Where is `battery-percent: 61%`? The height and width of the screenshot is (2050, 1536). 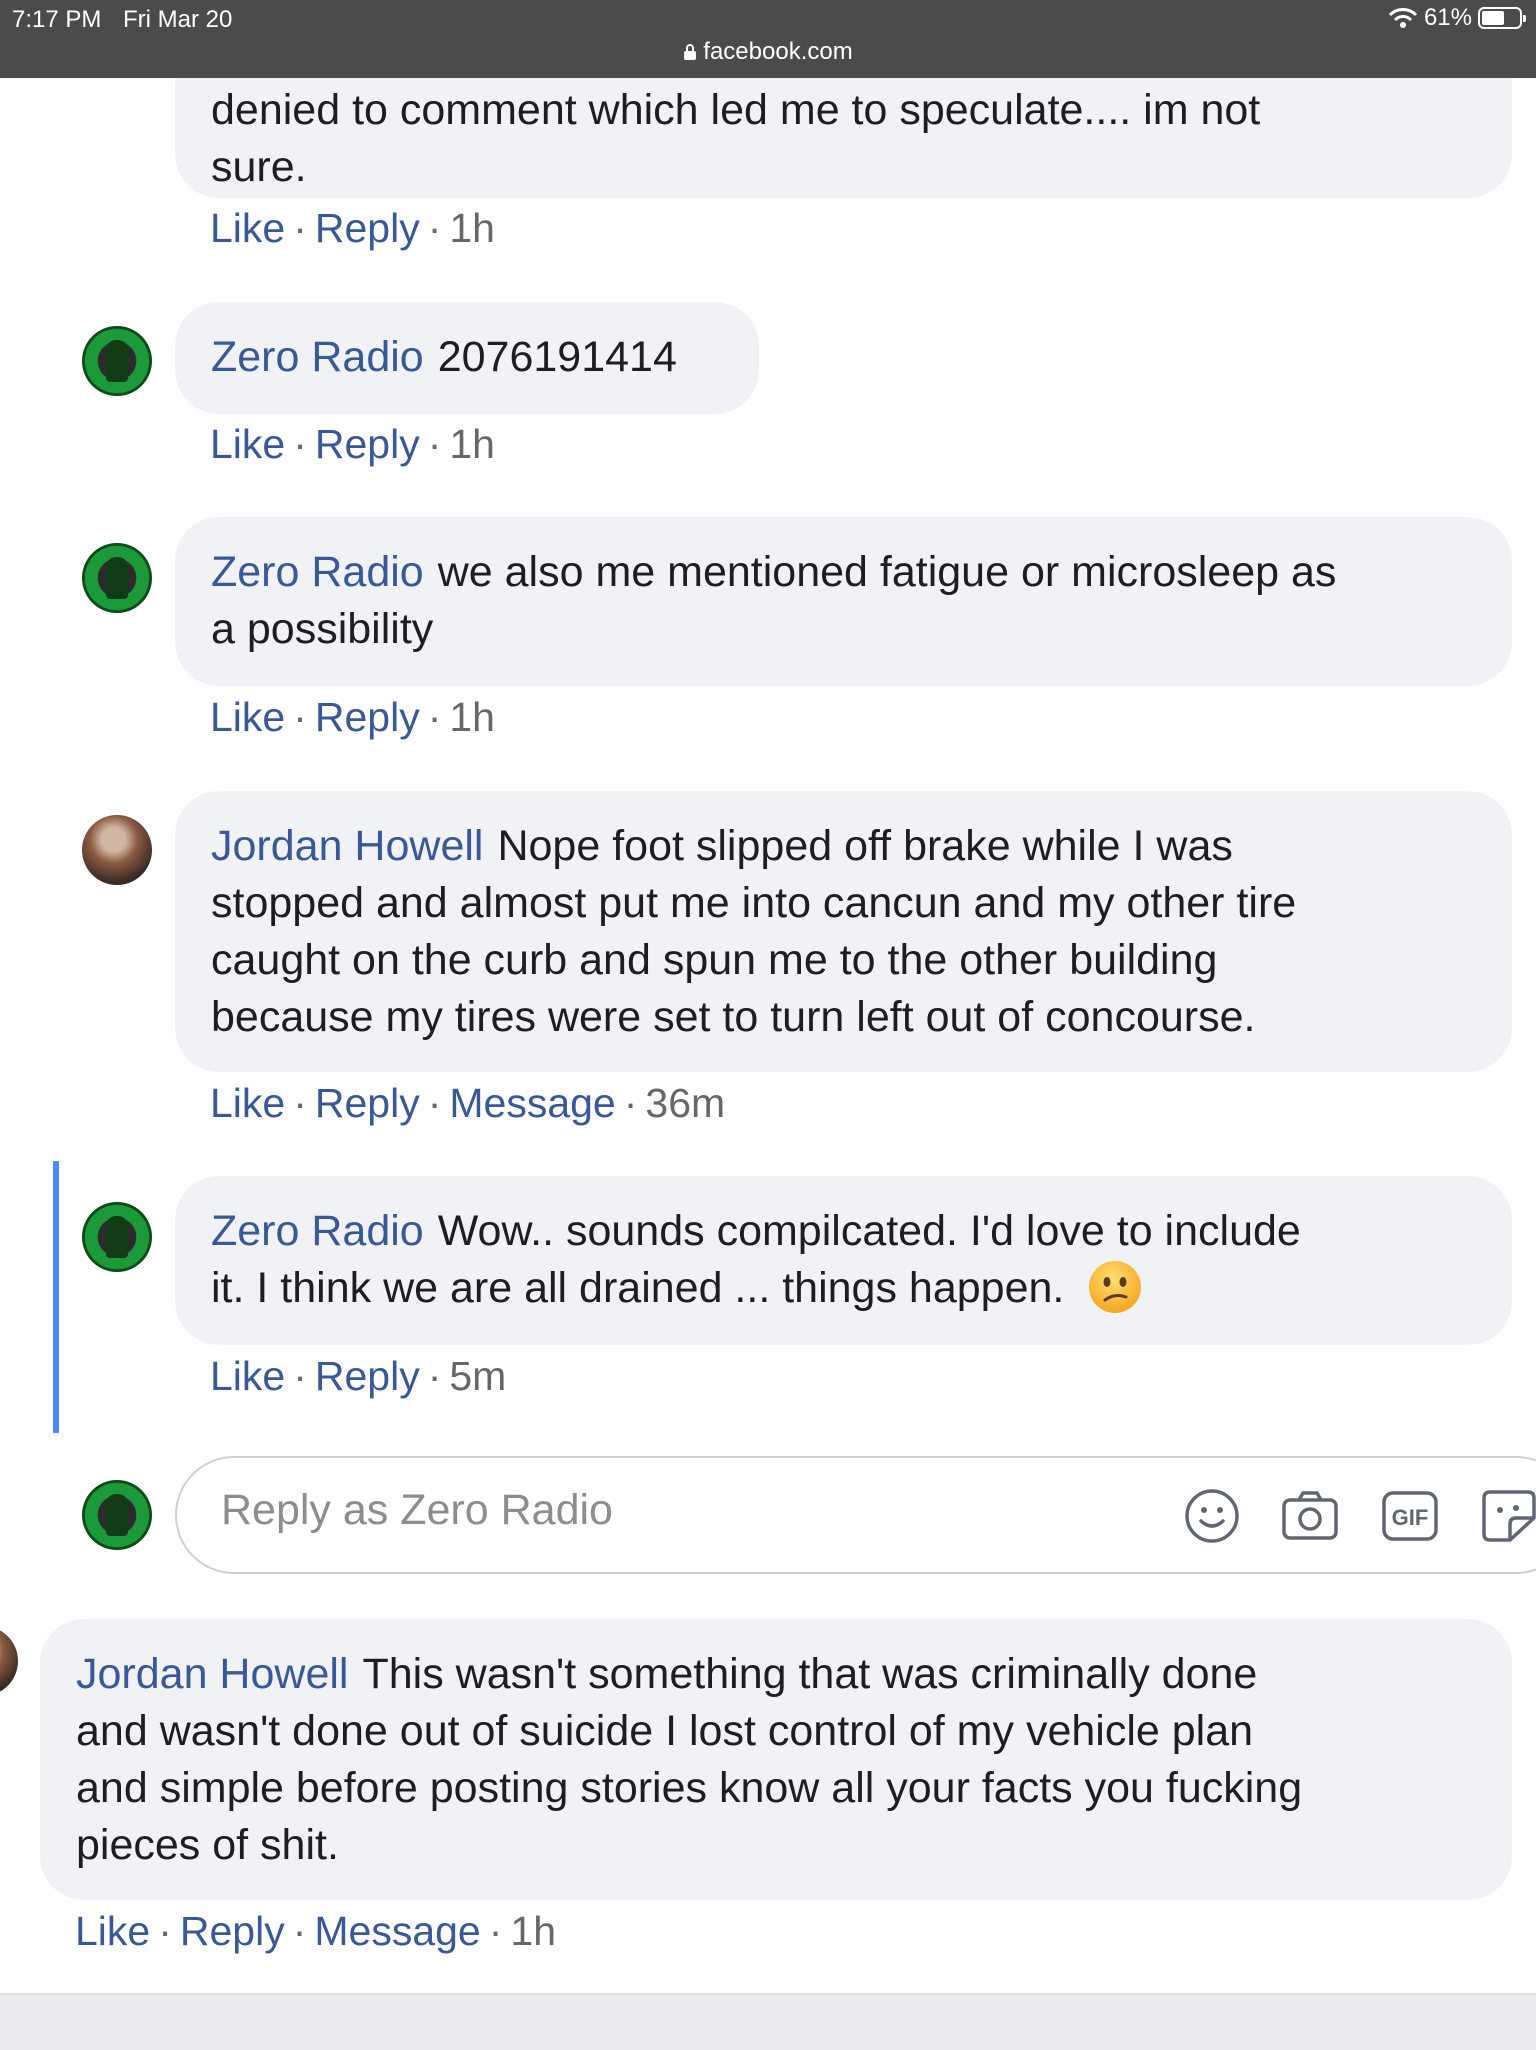 battery-percent: 61% is located at coordinates (1447, 17).